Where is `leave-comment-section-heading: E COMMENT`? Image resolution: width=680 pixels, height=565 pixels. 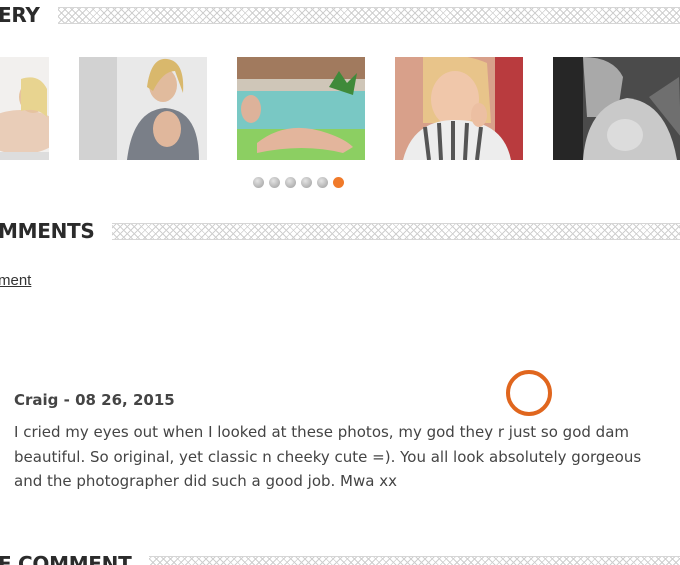
leave-comment-section-heading: E COMMENT is located at coordinates (340, 558).